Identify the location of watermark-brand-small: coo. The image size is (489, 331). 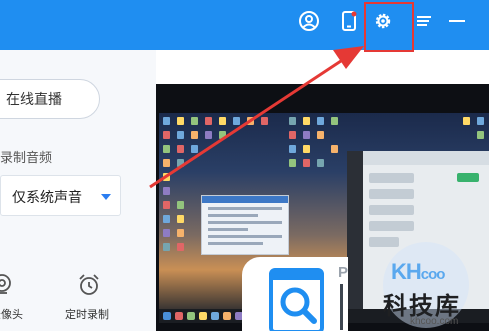
(433, 274).